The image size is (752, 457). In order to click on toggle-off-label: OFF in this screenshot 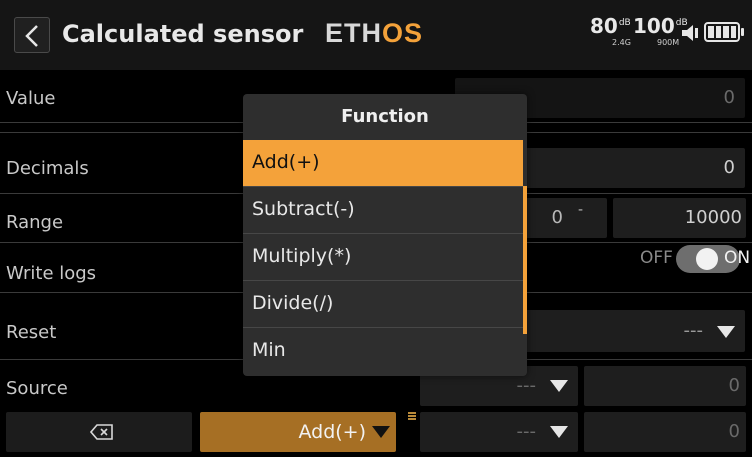, I will do `click(656, 258)`.